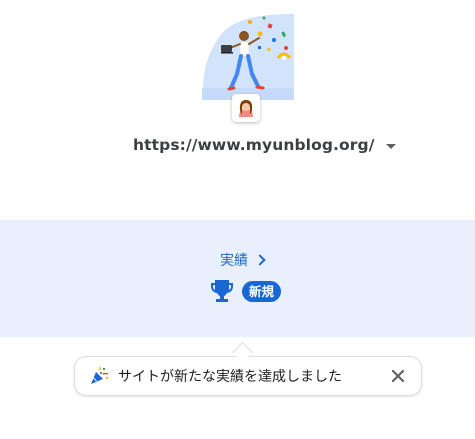 This screenshot has width=475, height=439. I want to click on woman-with-laptop-illustration, so click(248, 57).